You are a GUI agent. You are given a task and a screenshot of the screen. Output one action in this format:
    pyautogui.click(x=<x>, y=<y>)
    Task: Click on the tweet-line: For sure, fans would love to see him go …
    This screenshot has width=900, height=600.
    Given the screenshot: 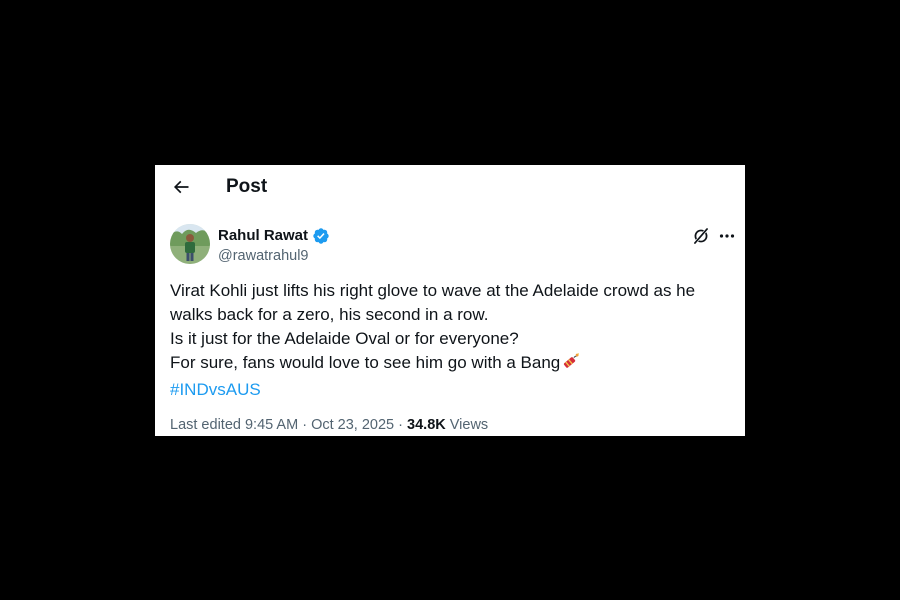 What is the action you would take?
    pyautogui.click(x=365, y=362)
    